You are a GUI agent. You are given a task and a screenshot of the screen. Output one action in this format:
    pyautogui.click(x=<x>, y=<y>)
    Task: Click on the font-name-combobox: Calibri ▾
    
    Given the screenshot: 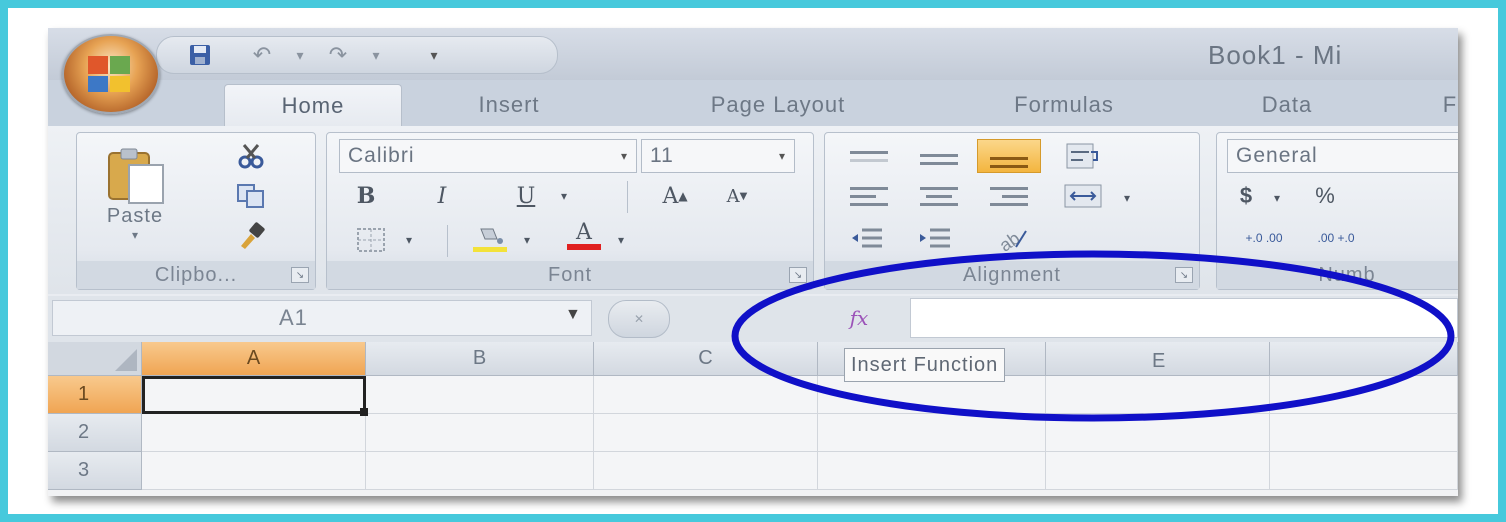 What is the action you would take?
    pyautogui.click(x=488, y=156)
    